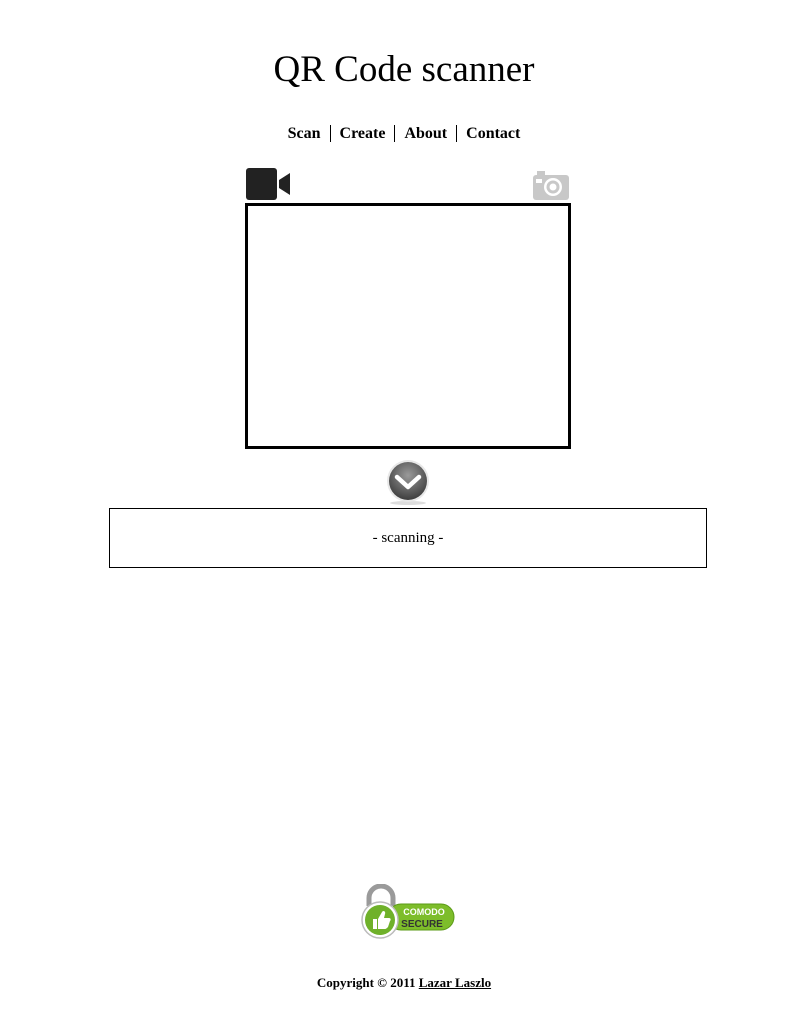 This screenshot has width=808, height=1029. I want to click on author-link: Lazar Laszlo, so click(455, 982).